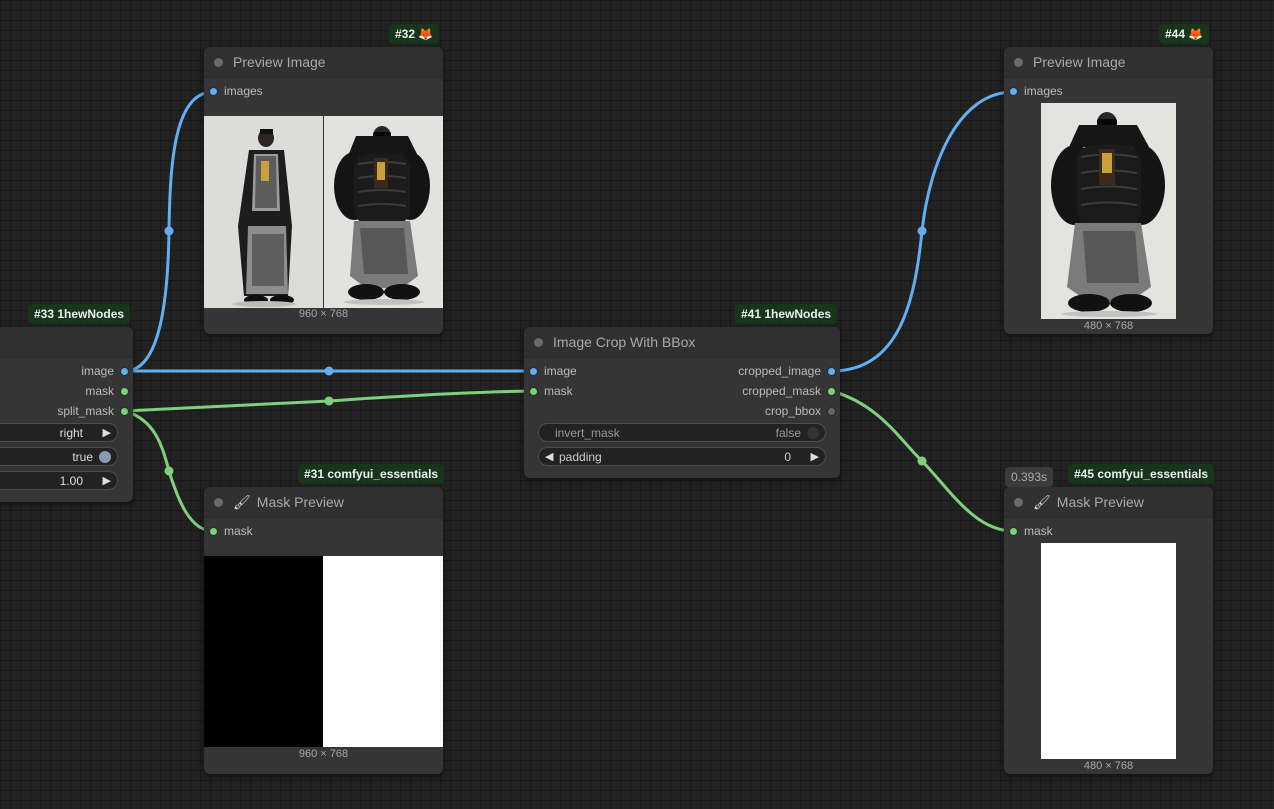 This screenshot has height=809, width=1274. I want to click on mask-black-region, so click(263, 651).